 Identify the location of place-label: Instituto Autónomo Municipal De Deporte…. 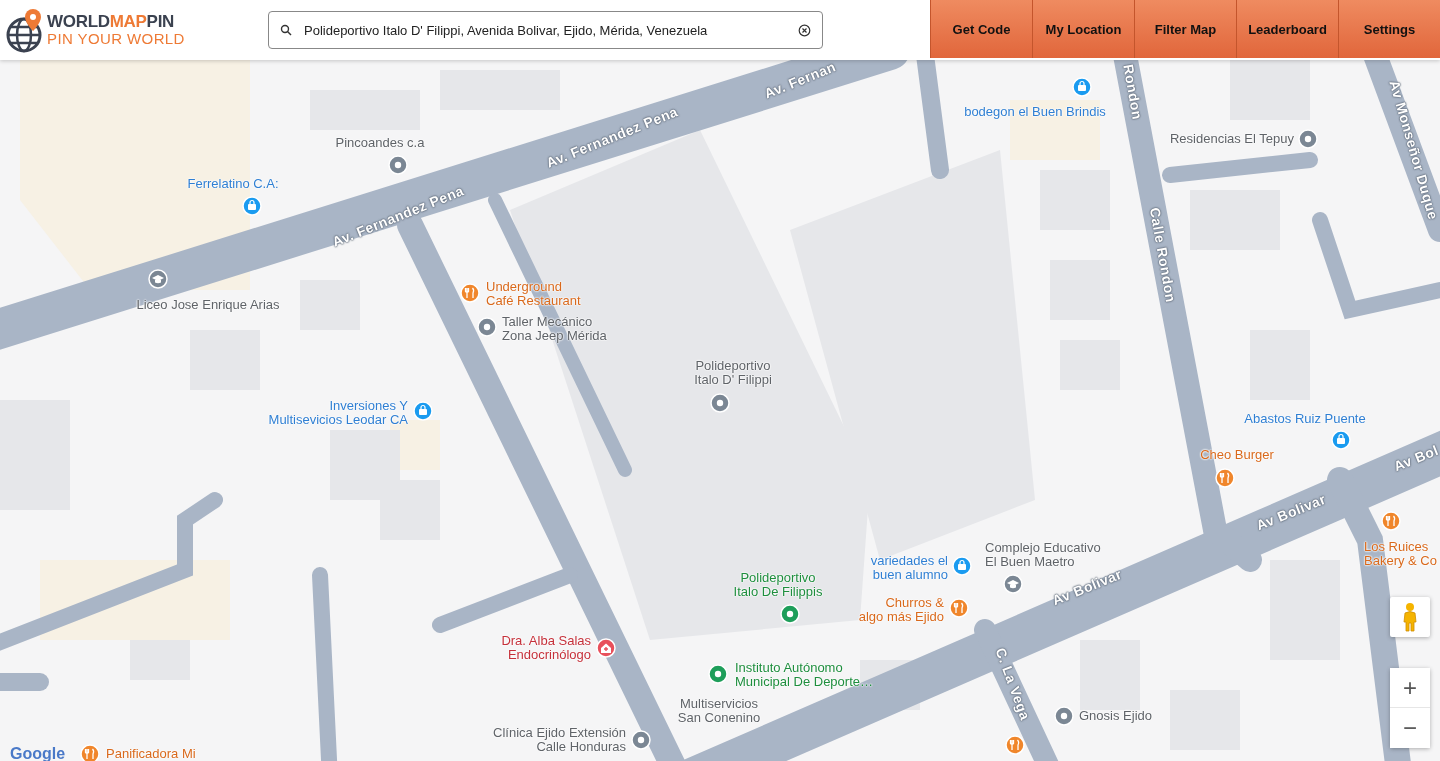
(804, 675).